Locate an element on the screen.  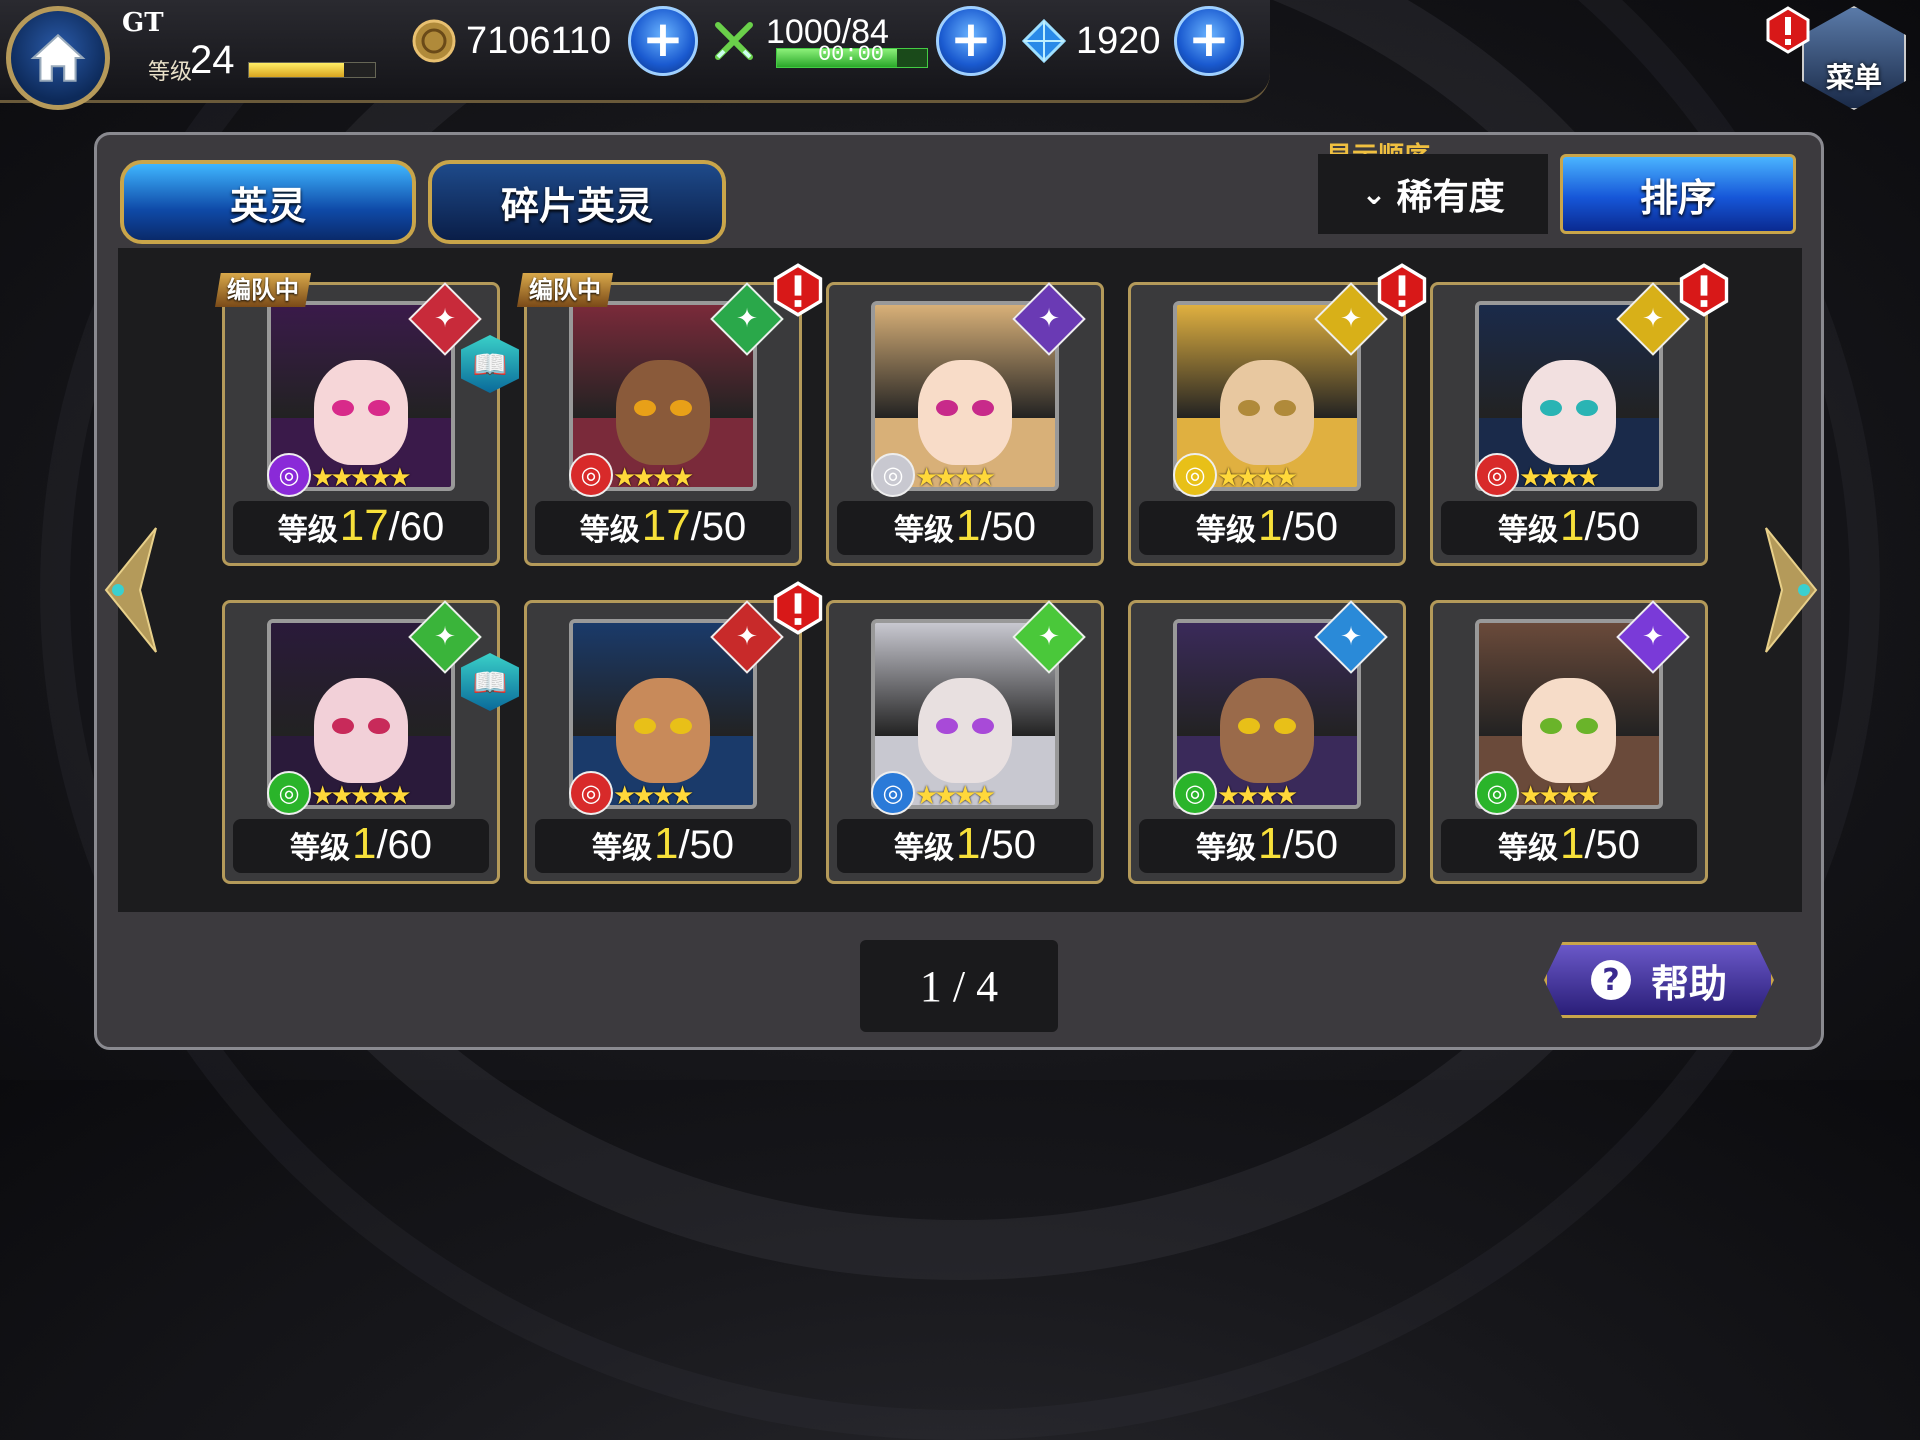
sort-button: 排序 is located at coordinates (1678, 194).